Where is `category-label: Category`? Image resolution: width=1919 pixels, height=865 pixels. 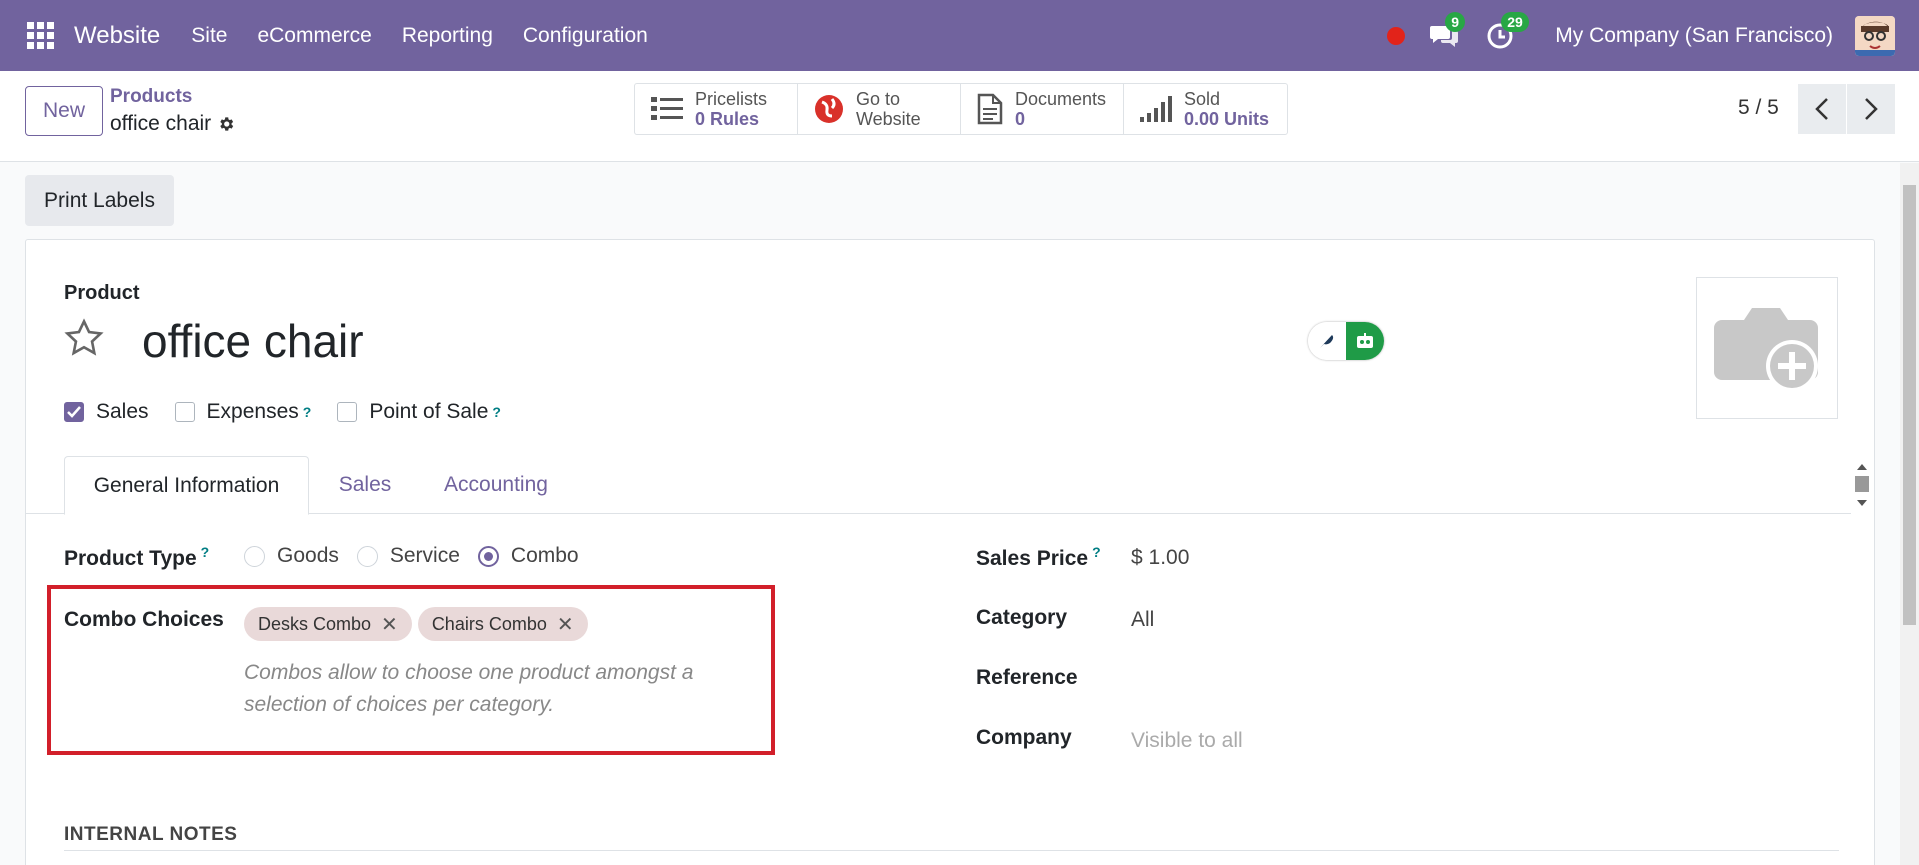 category-label: Category is located at coordinates (1022, 617).